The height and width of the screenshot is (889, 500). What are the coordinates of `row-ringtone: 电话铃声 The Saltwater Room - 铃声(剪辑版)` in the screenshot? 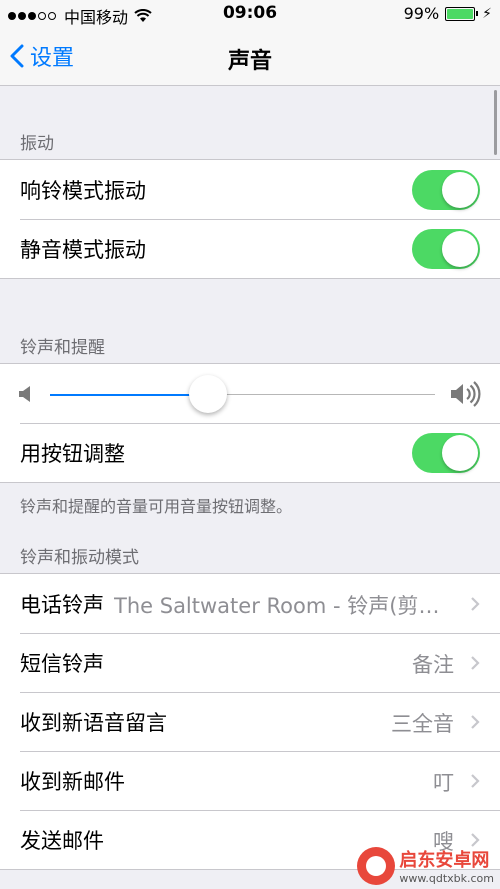 It's located at (250, 603).